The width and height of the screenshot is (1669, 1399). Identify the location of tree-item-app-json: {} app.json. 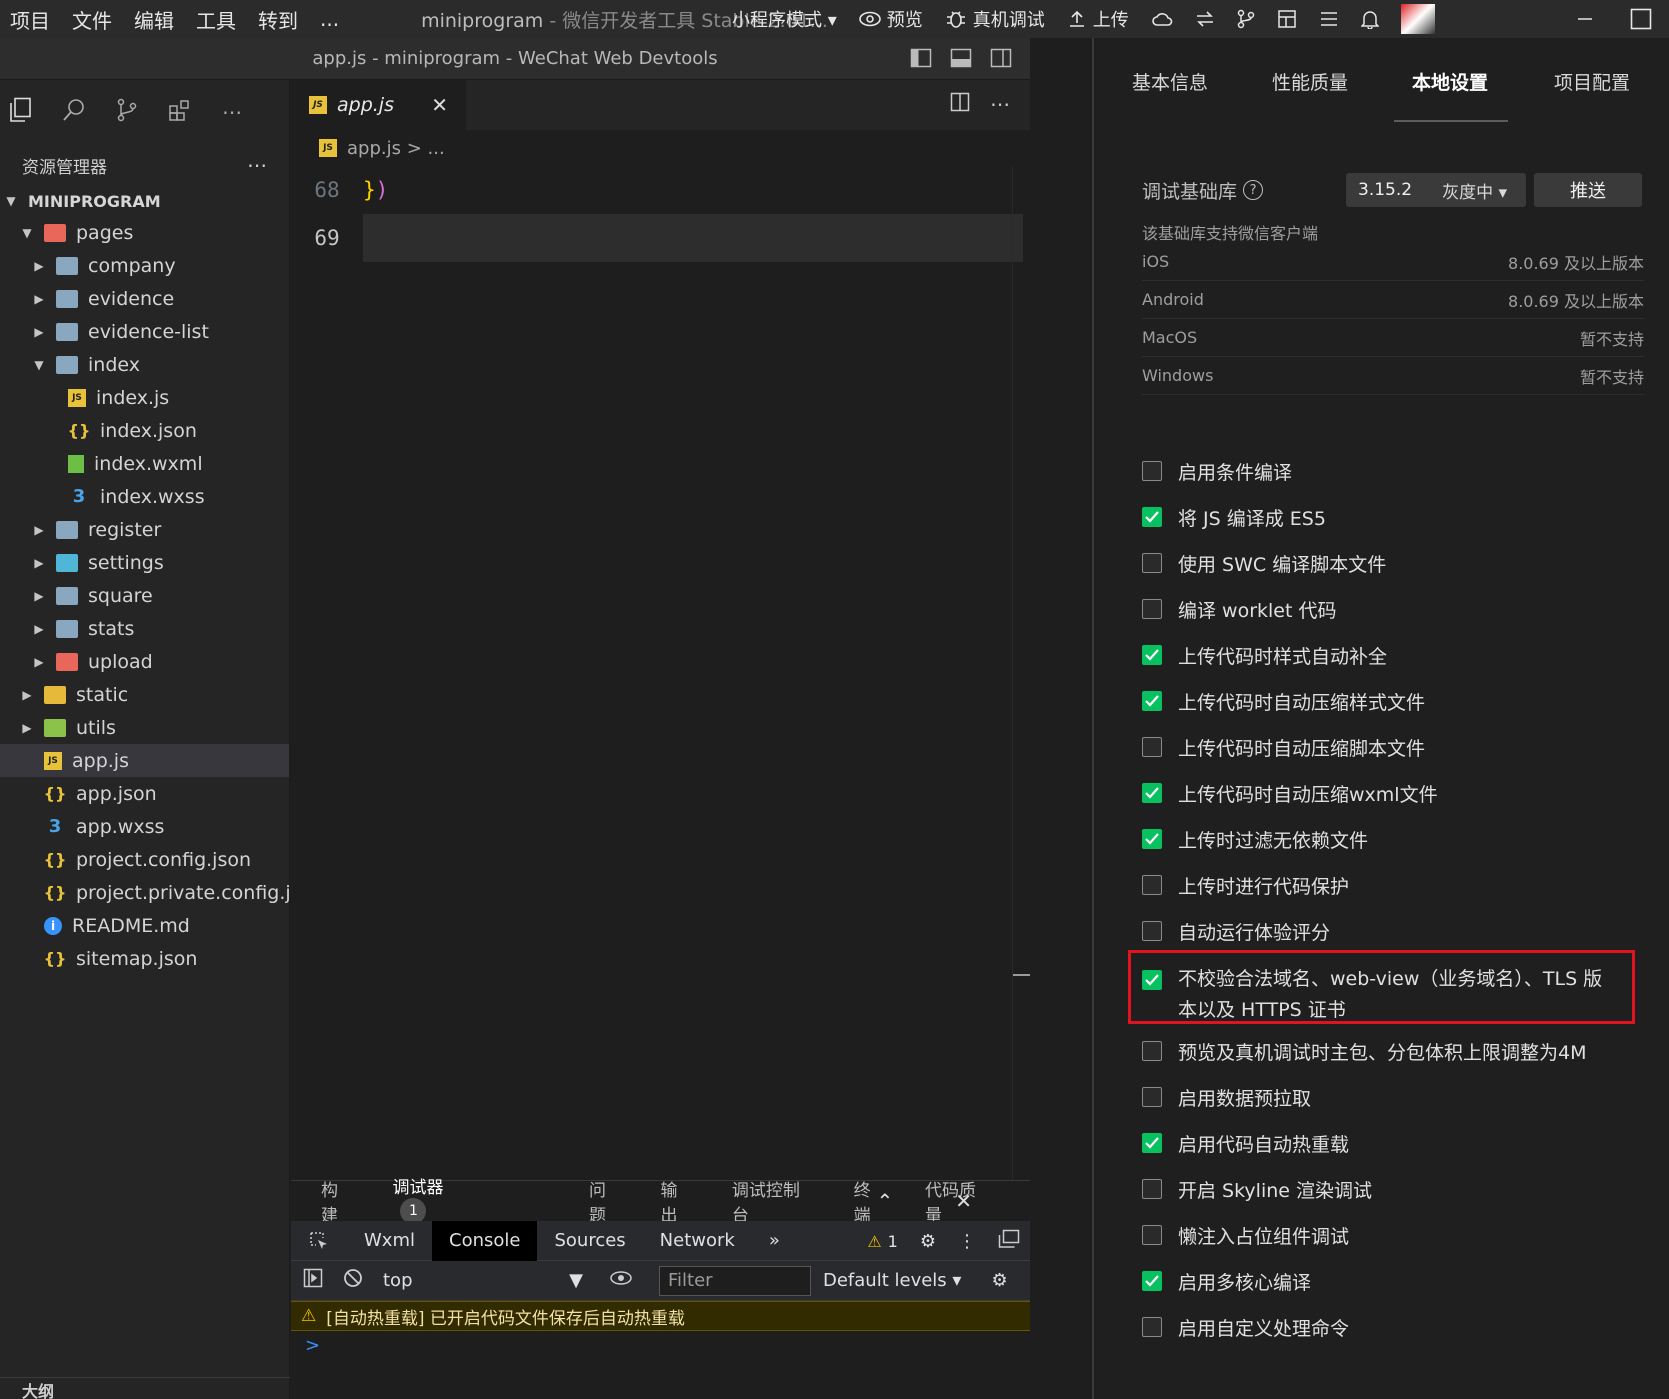
(144, 793).